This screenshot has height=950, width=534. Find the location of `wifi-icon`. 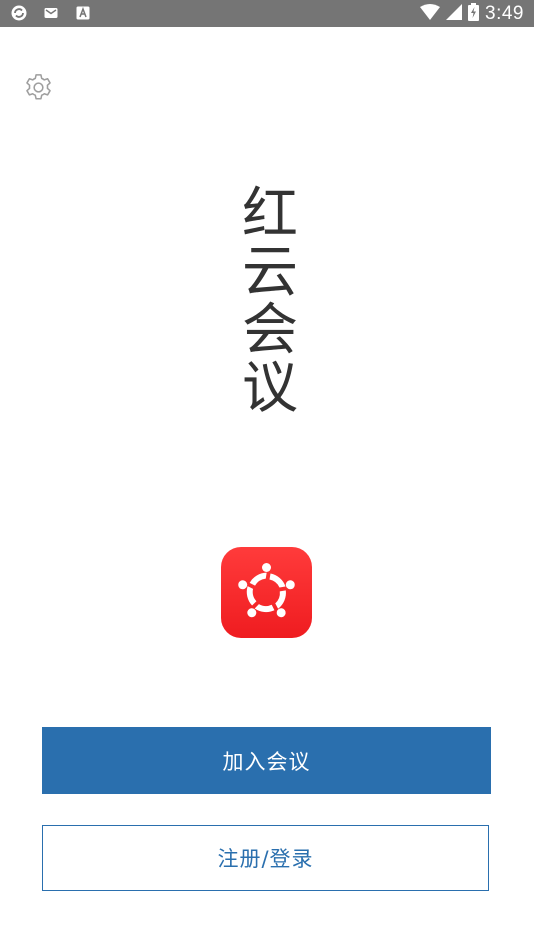

wifi-icon is located at coordinates (430, 14).